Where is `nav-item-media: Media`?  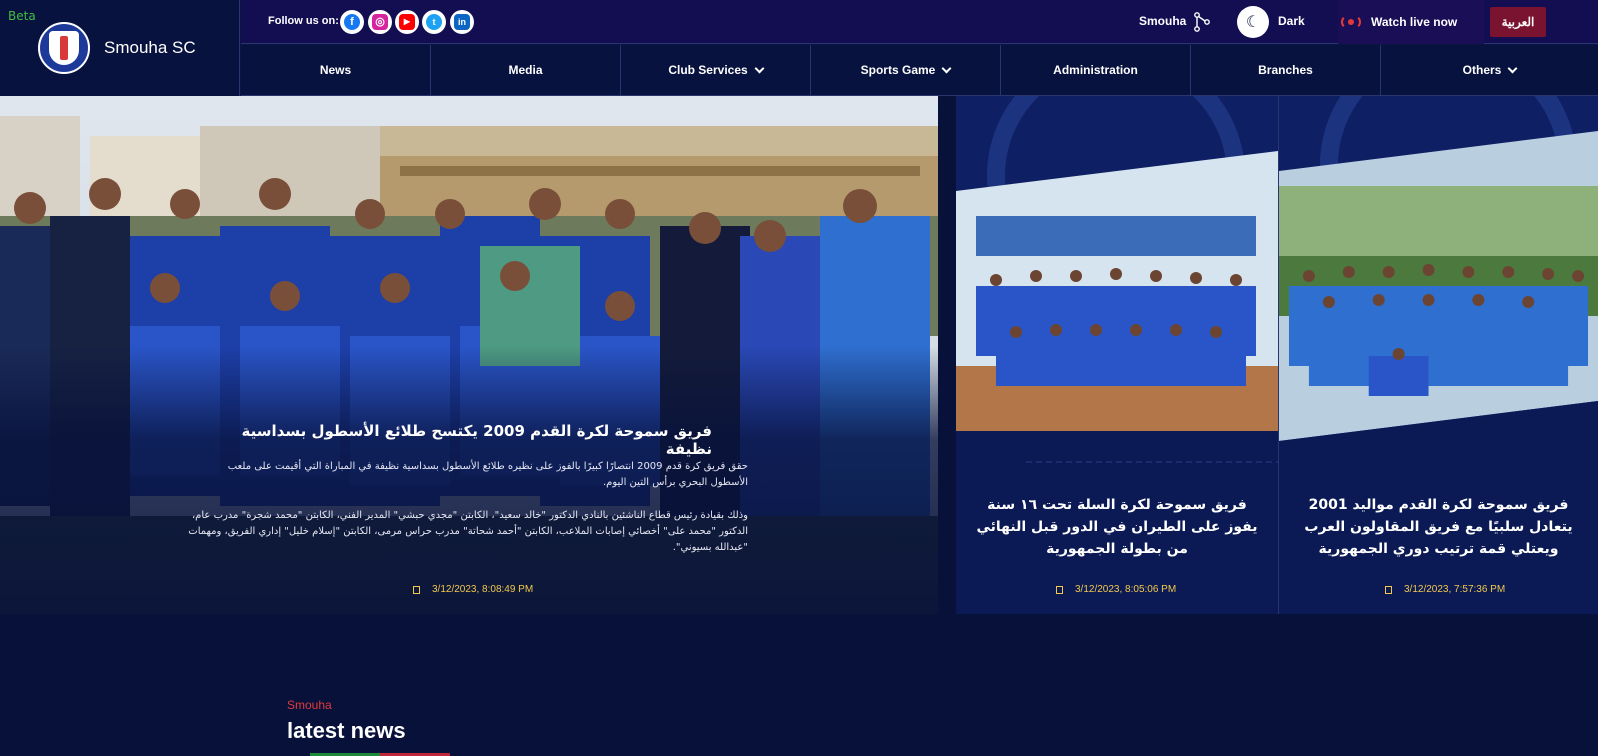 nav-item-media: Media is located at coordinates (526, 70).